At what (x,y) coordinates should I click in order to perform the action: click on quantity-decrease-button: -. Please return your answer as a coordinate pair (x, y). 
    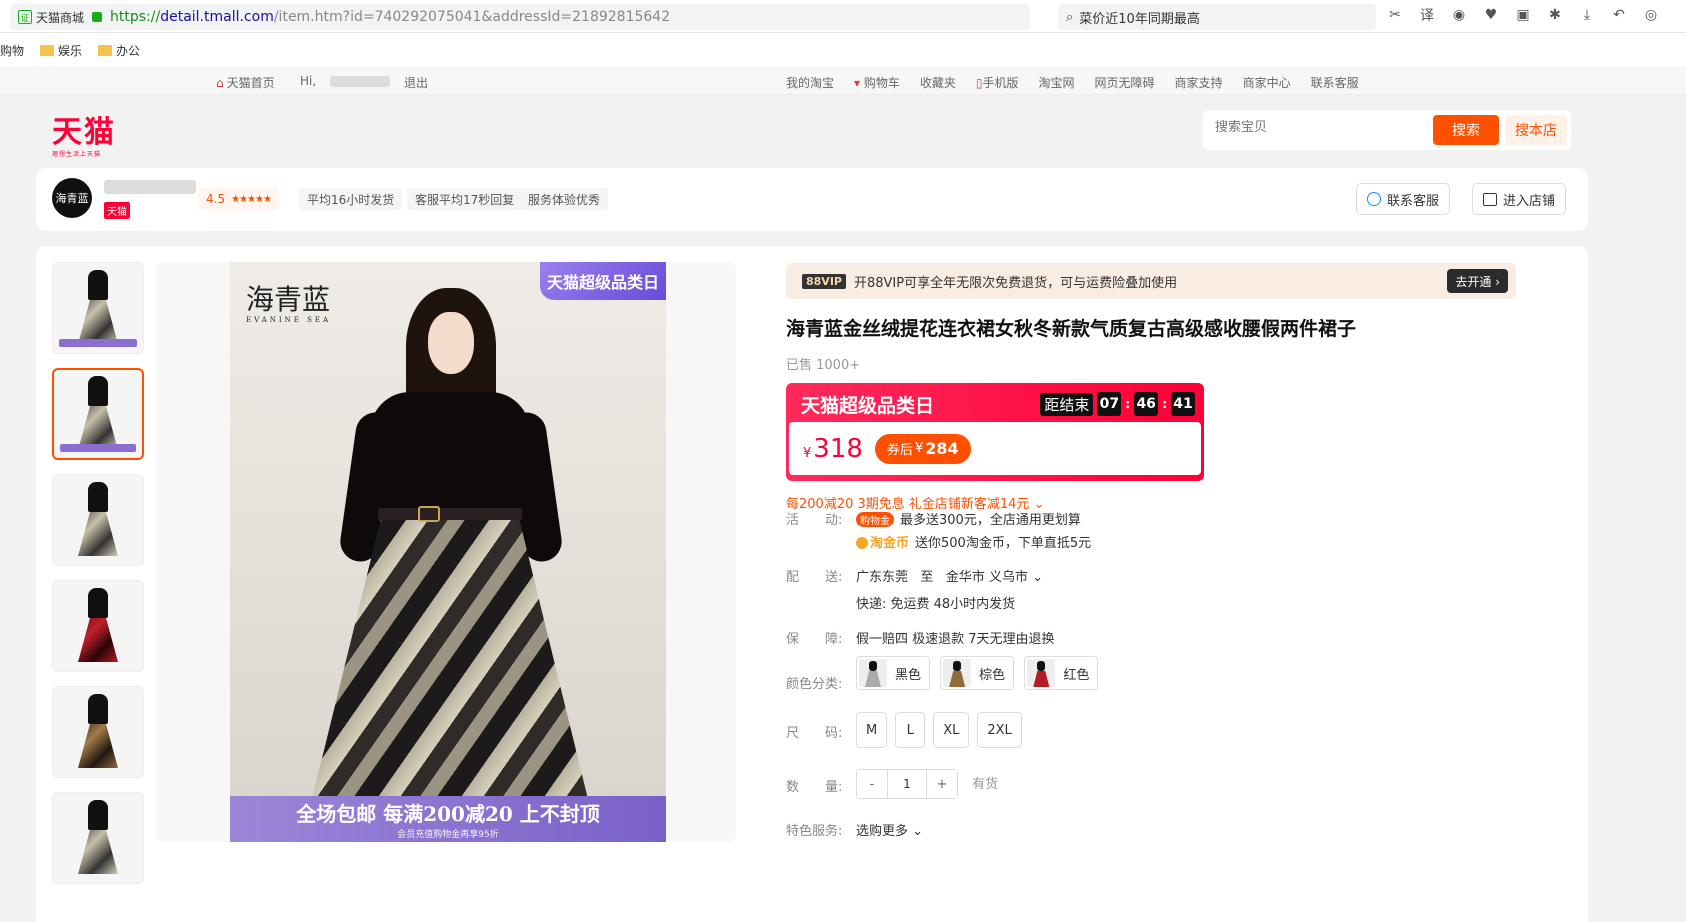
    Looking at the image, I should click on (872, 784).